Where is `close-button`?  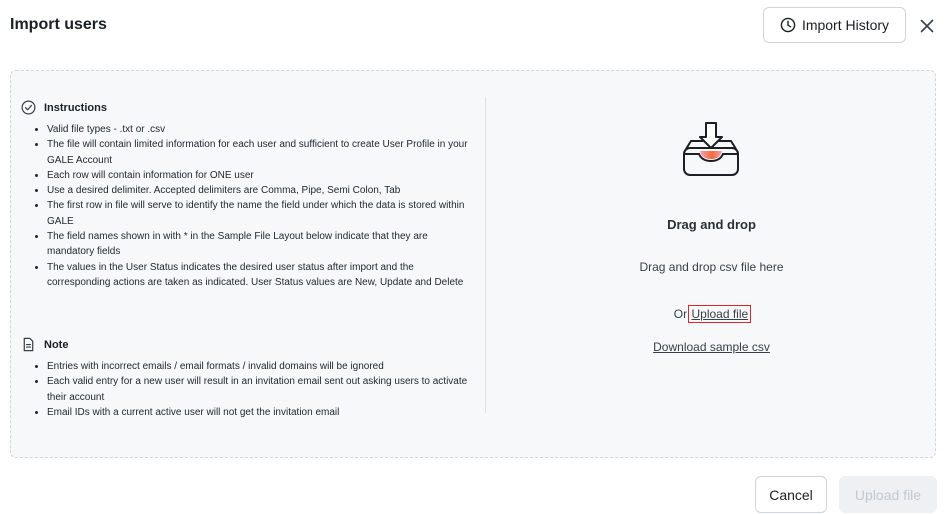
close-button is located at coordinates (927, 26).